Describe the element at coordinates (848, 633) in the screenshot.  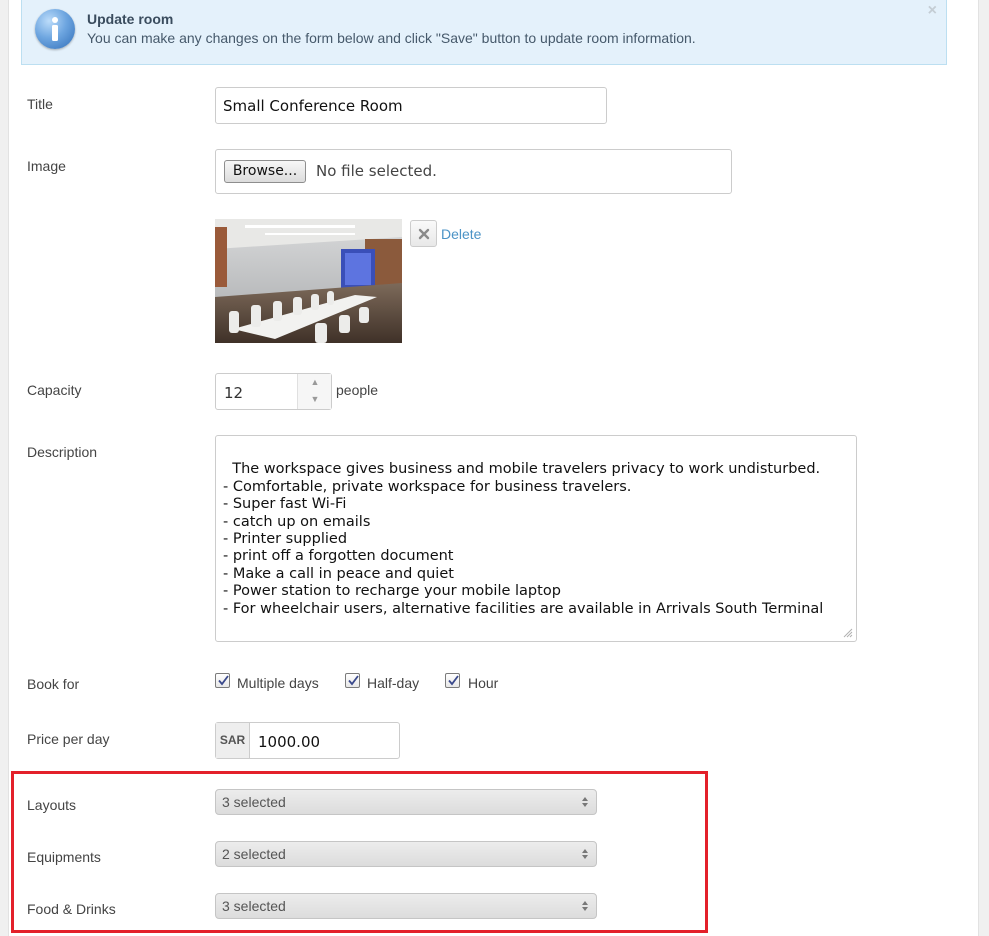
I see `resize-grip-icon` at that location.